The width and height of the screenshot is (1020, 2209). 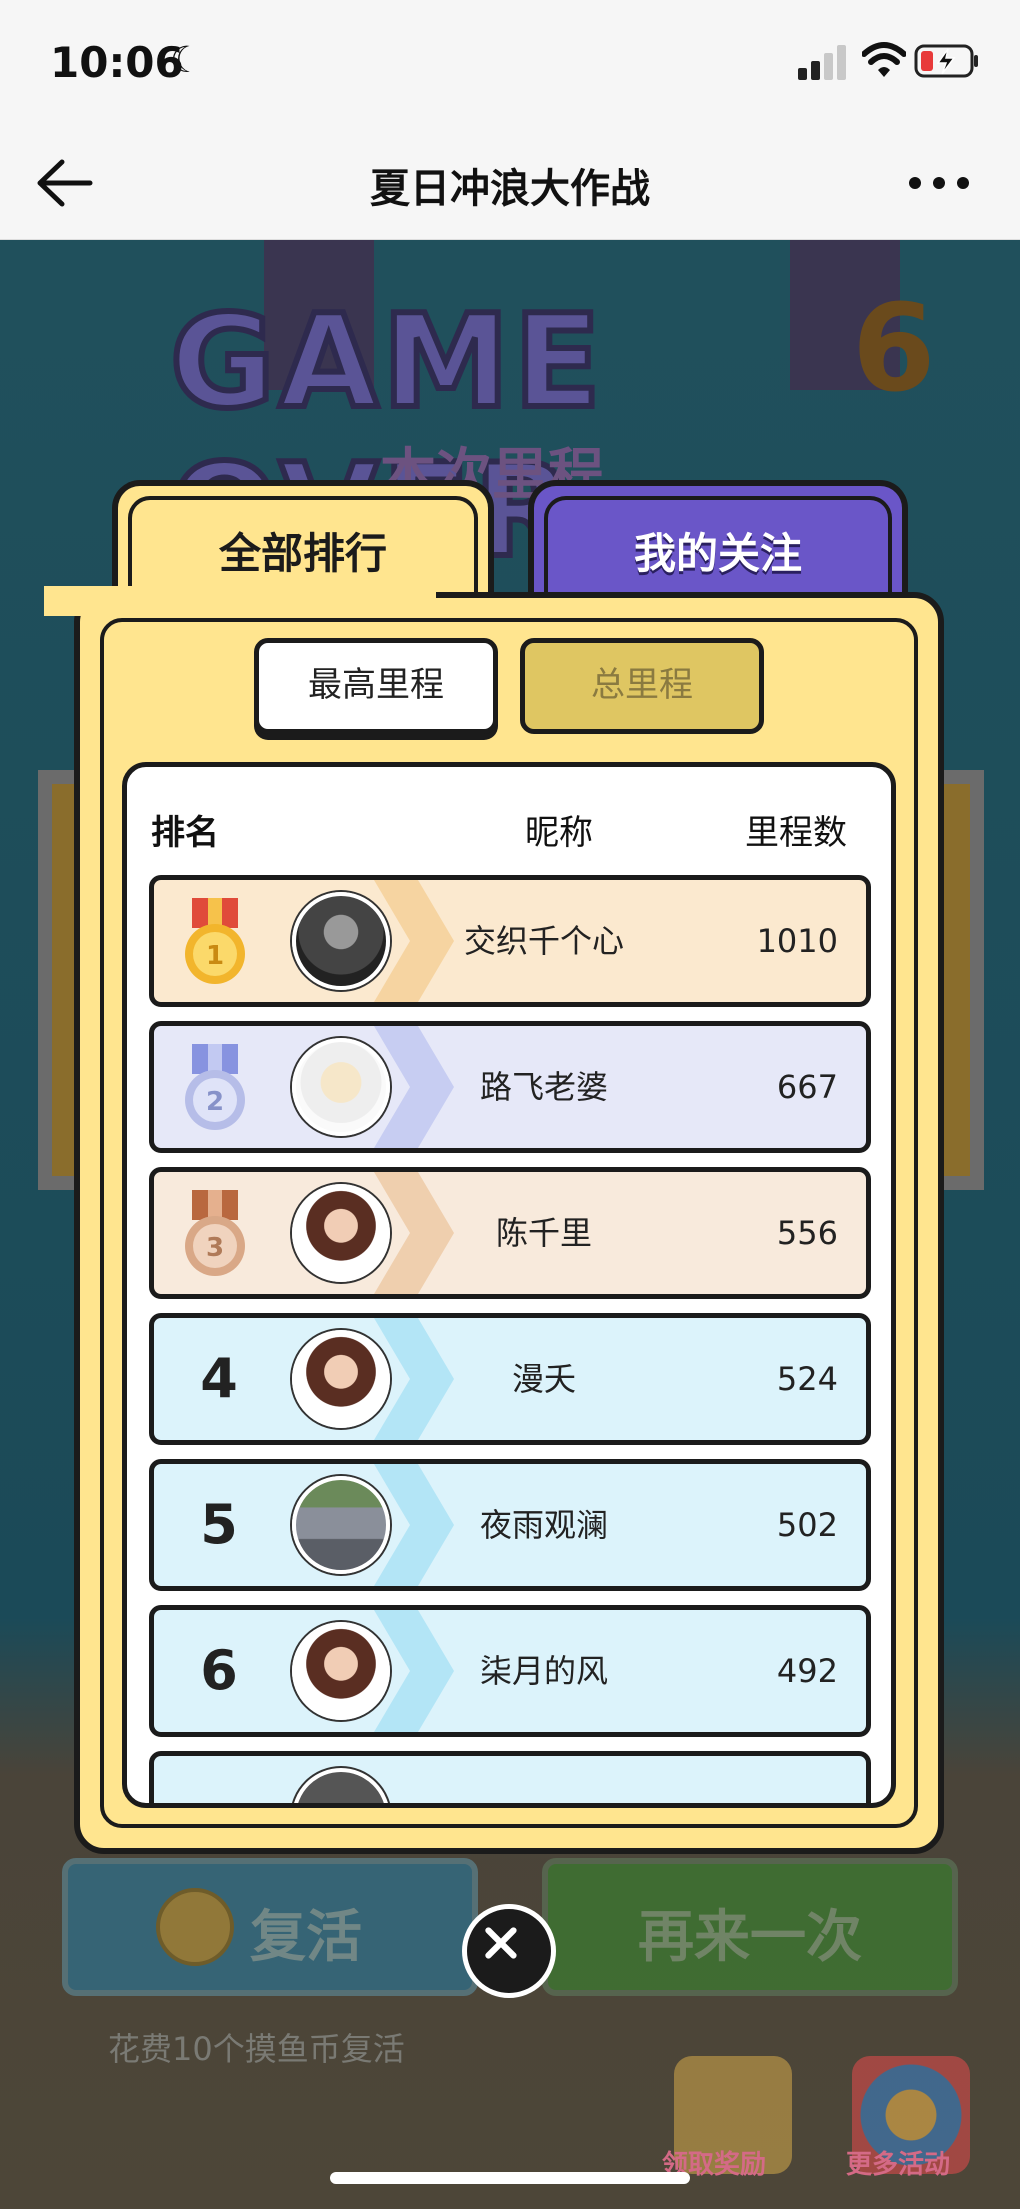 I want to click on distance-value: 524, so click(x=807, y=1379).